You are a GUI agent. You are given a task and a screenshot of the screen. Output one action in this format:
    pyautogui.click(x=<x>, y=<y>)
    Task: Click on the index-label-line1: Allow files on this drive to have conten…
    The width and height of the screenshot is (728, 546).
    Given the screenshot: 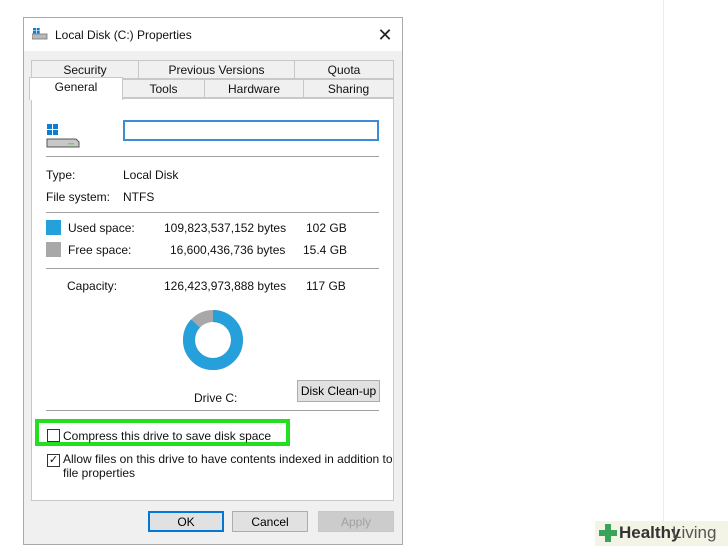 What is the action you would take?
    pyautogui.click(x=228, y=459)
    